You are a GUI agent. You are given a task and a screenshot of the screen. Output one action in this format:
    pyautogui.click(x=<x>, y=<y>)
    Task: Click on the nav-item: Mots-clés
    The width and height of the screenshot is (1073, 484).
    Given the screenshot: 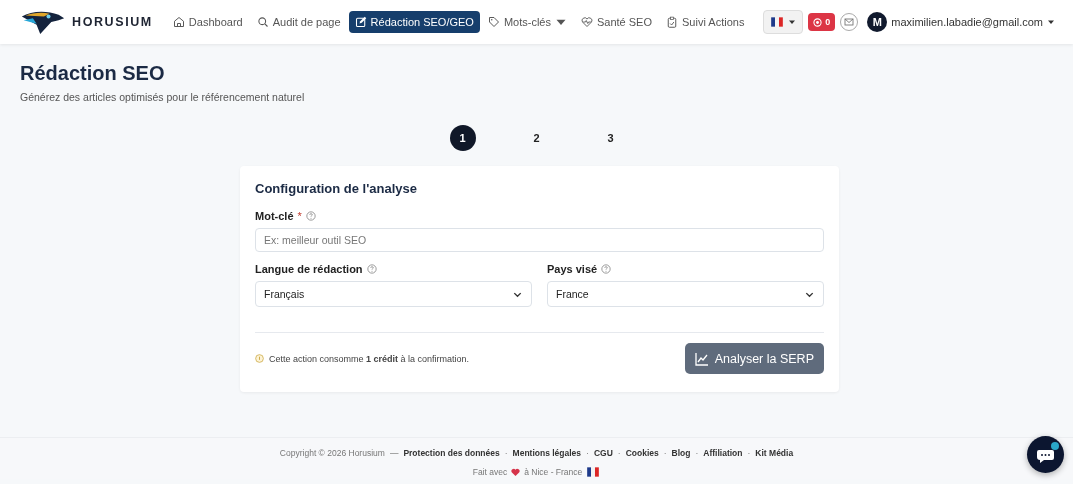 What is the action you would take?
    pyautogui.click(x=527, y=22)
    